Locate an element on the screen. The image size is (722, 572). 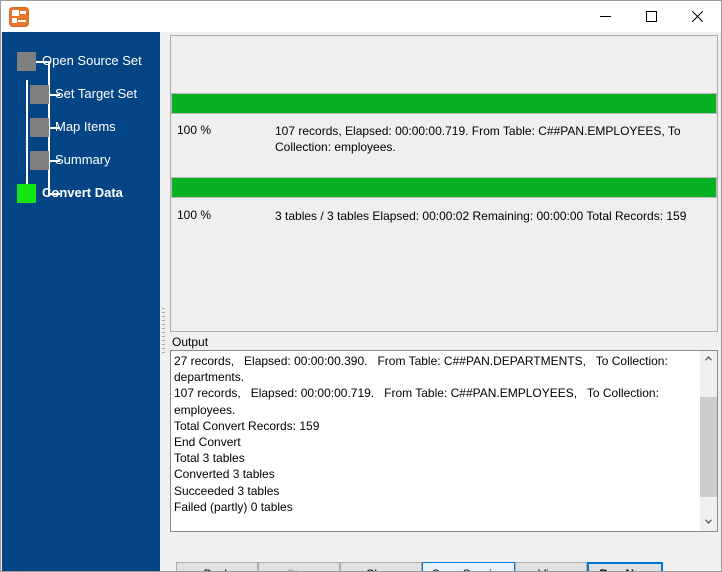
save-session-button: Save Session is located at coordinates (468, 566).